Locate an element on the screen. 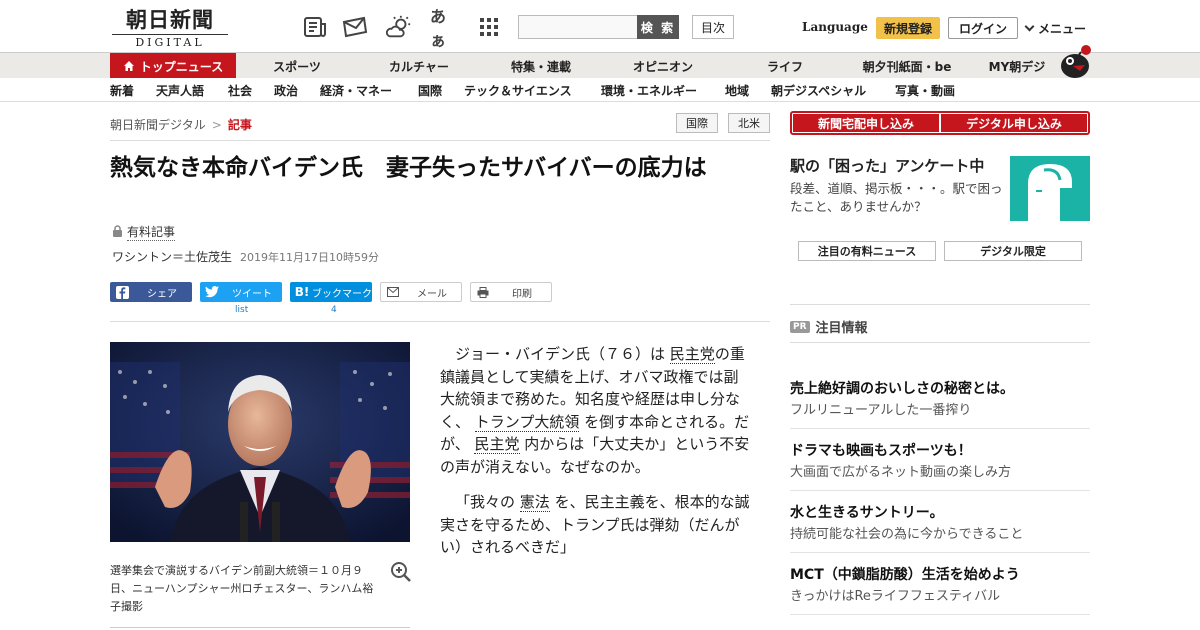 The image size is (1200, 630). facebook-icon is located at coordinates (122, 292).